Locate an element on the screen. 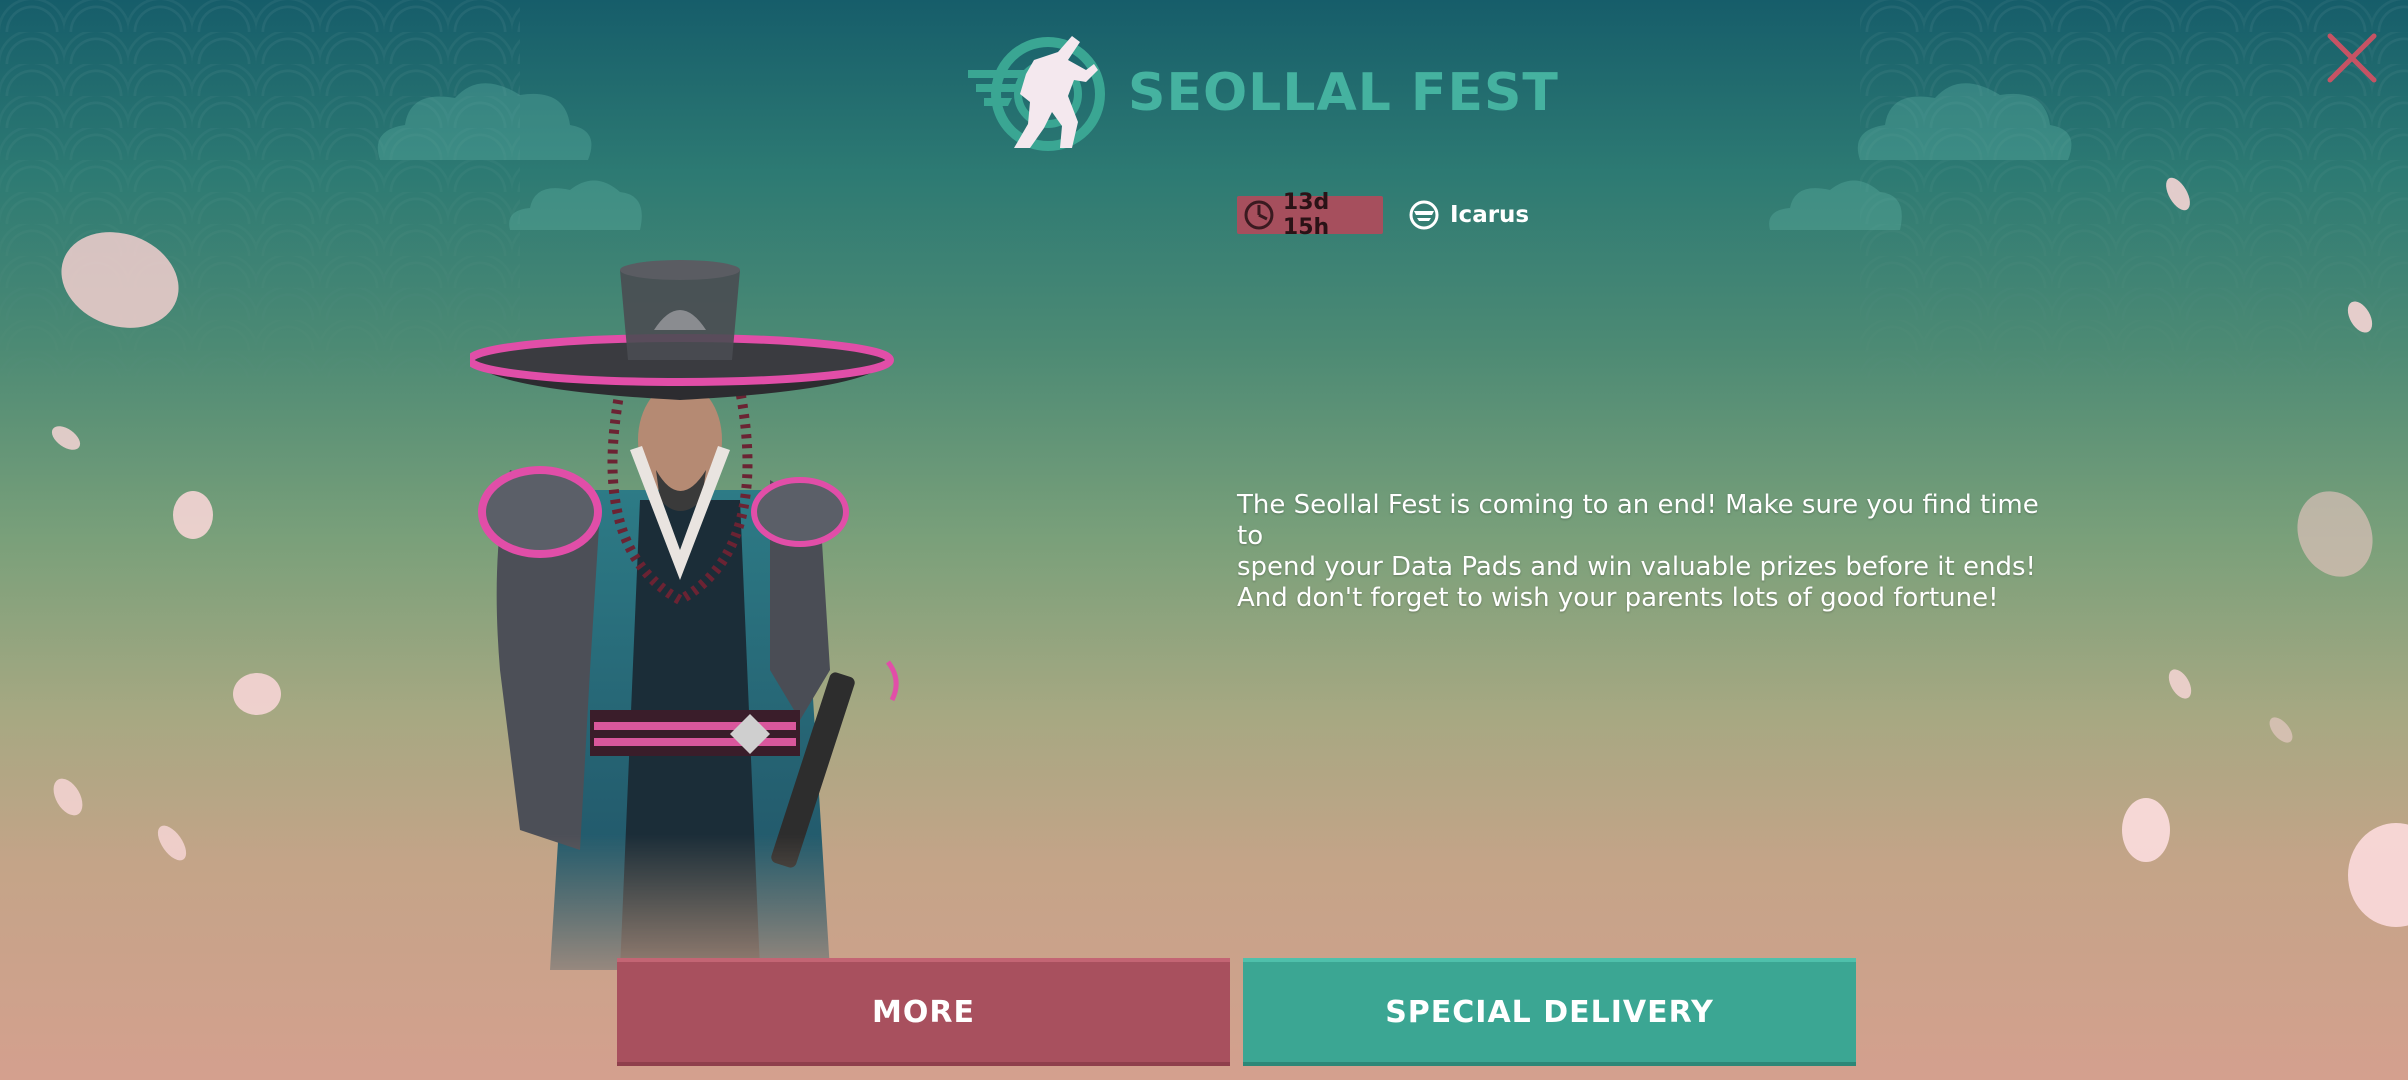 The image size is (2408, 1080). tag-label: Icarus is located at coordinates (1490, 215).